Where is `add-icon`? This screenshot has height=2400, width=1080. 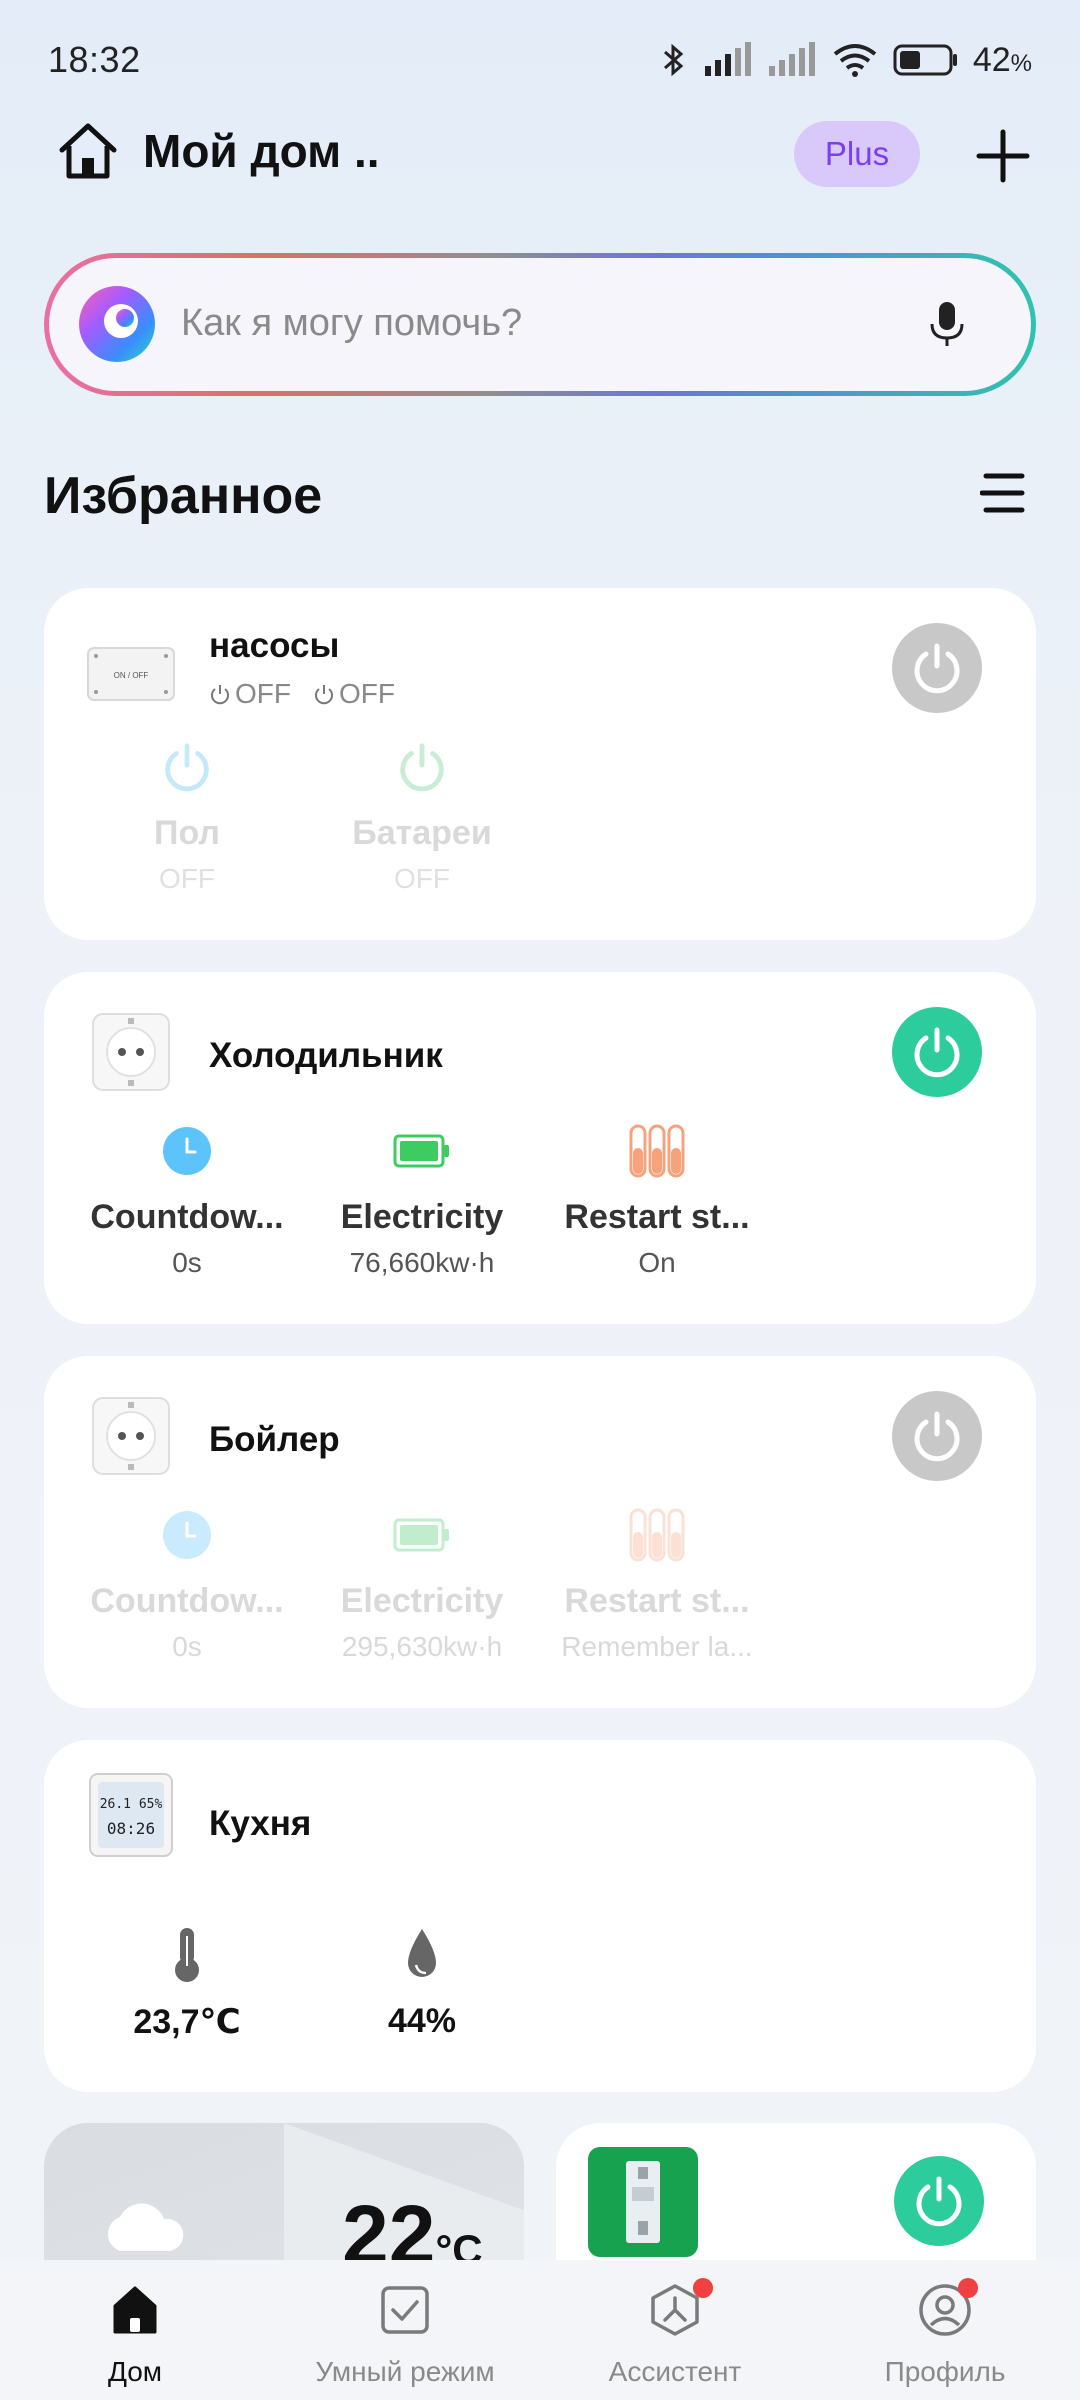
add-icon is located at coordinates (1003, 156).